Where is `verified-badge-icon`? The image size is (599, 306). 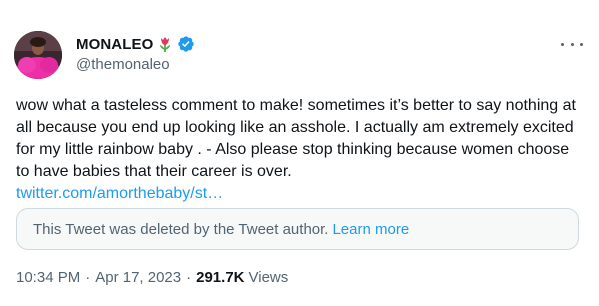 verified-badge-icon is located at coordinates (186, 44).